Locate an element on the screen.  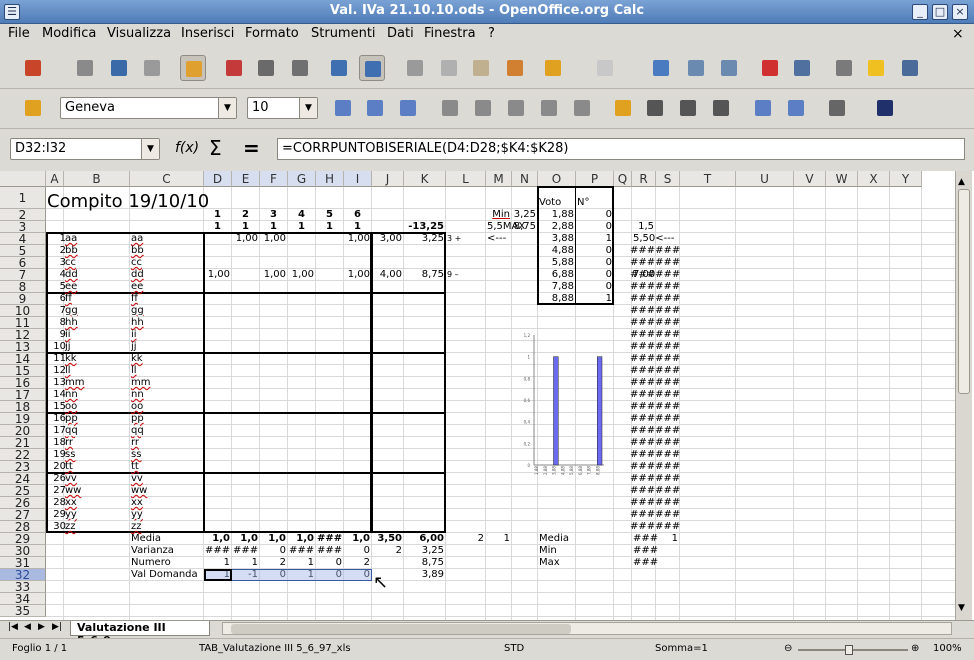
sort-ascending-icon is located at coordinates (696, 68).